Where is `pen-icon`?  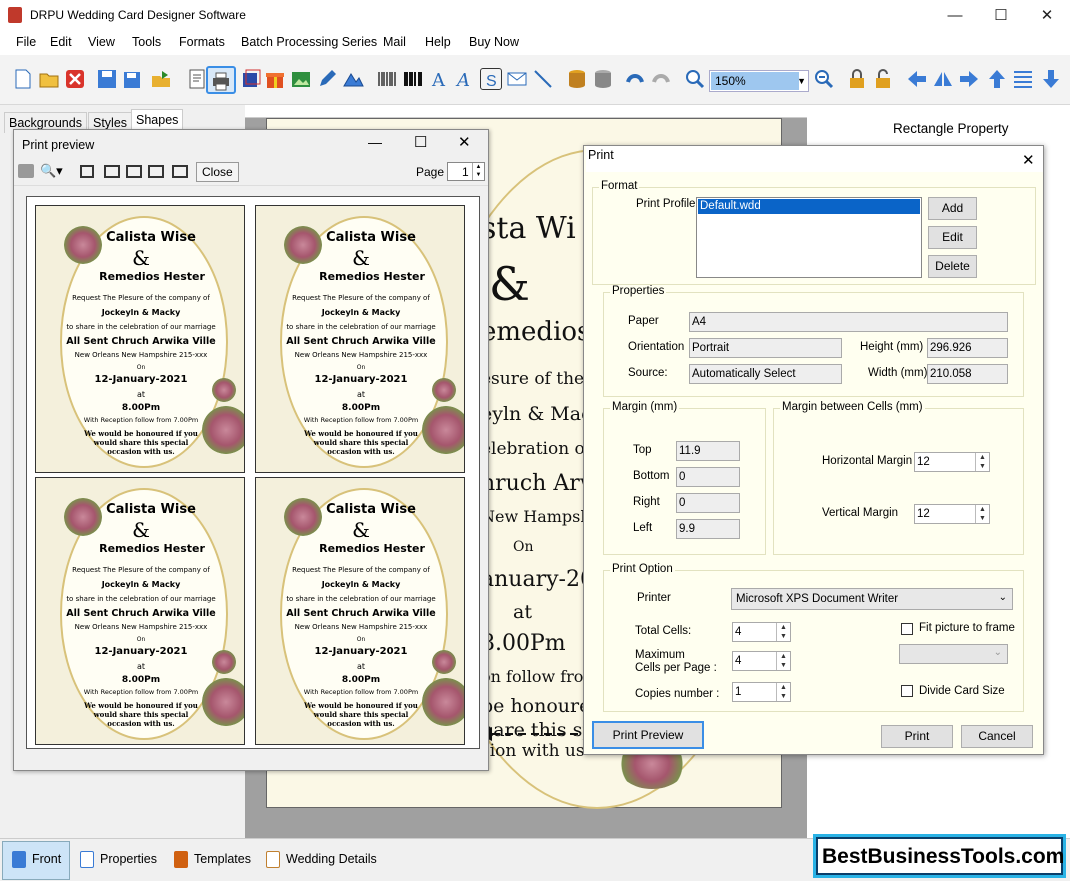
pen-icon is located at coordinates (327, 79).